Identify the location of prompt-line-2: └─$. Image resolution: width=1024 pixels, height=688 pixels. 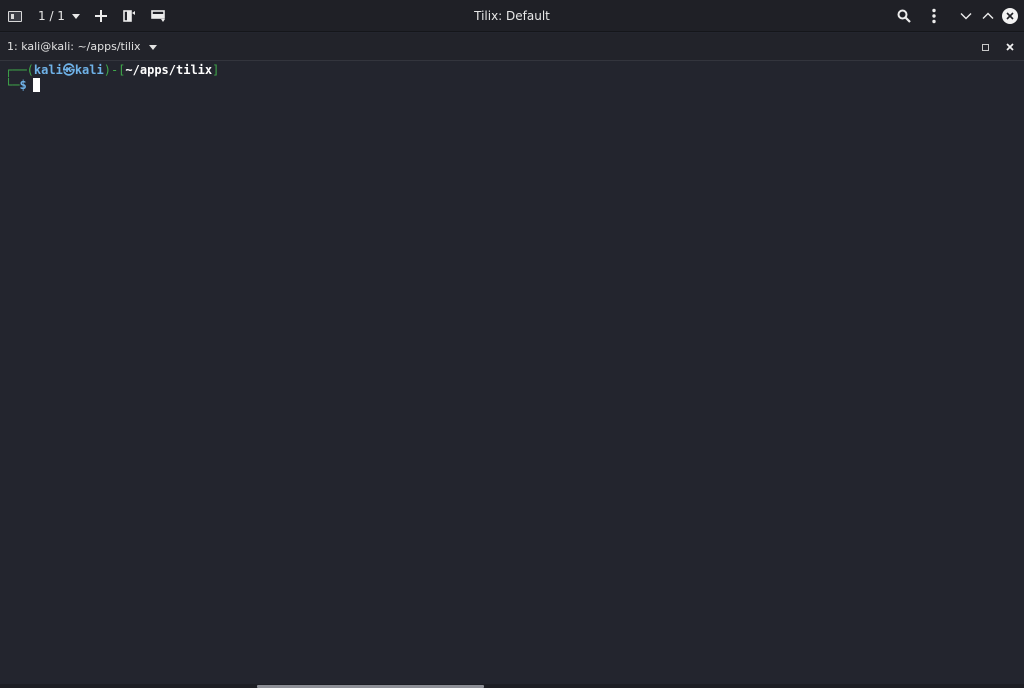
(22, 85).